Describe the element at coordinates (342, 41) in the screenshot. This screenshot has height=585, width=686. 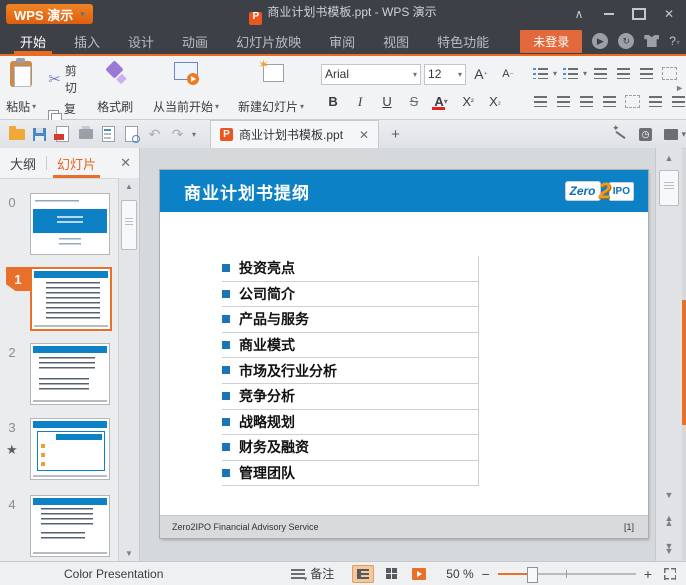
I see `ribbon-tab-审阅: 审阅` at that location.